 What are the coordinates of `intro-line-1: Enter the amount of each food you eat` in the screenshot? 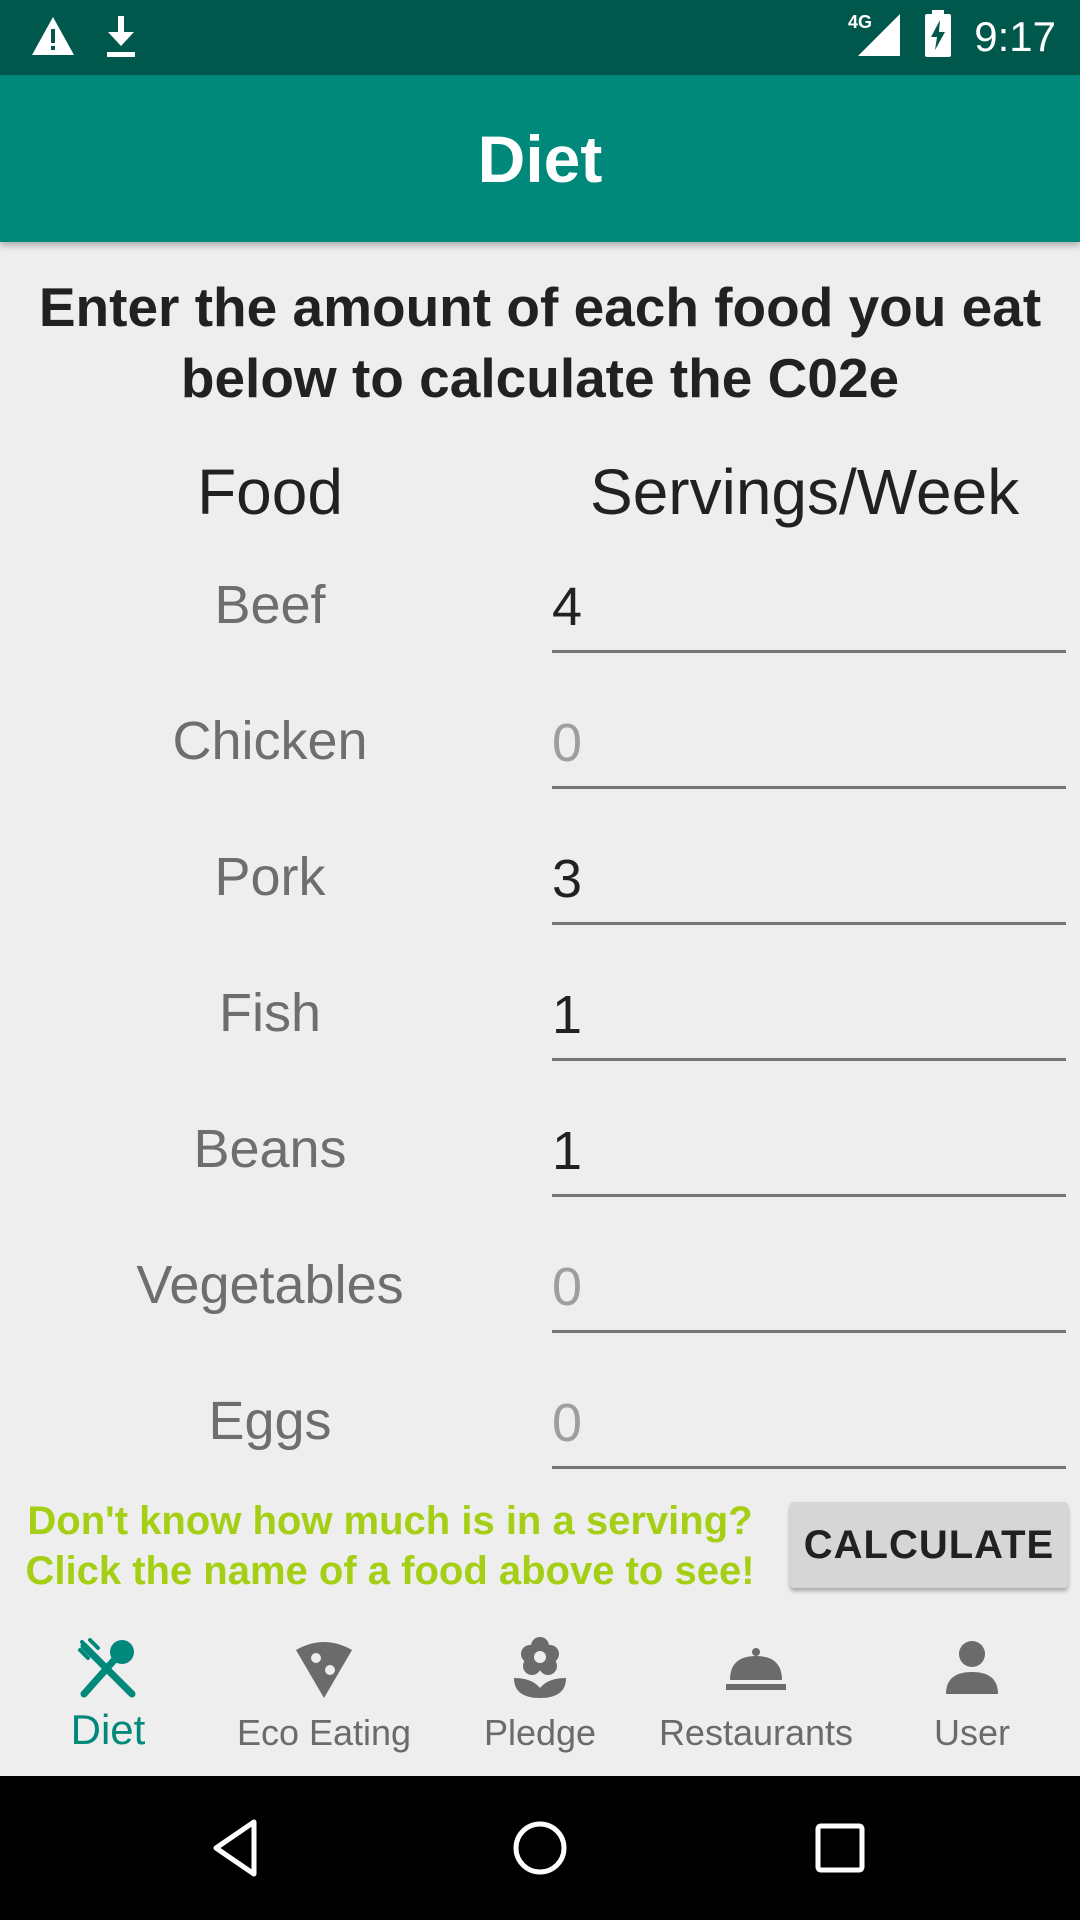 It's located at (540, 307).